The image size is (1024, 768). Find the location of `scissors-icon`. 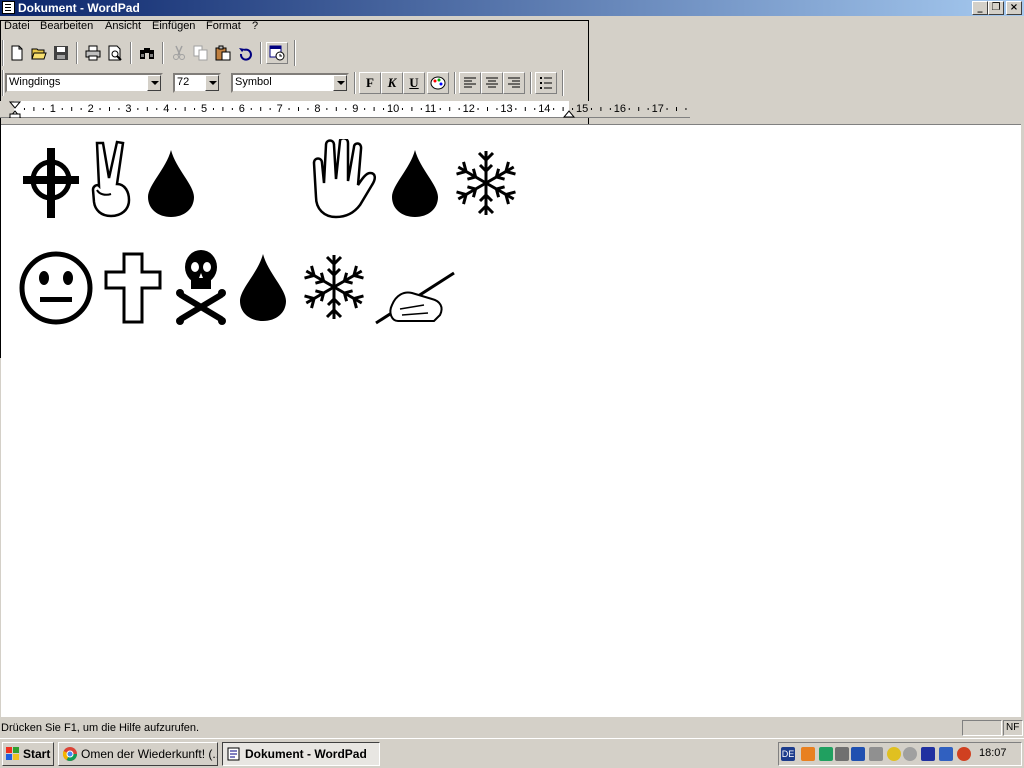

scissors-icon is located at coordinates (179, 52).